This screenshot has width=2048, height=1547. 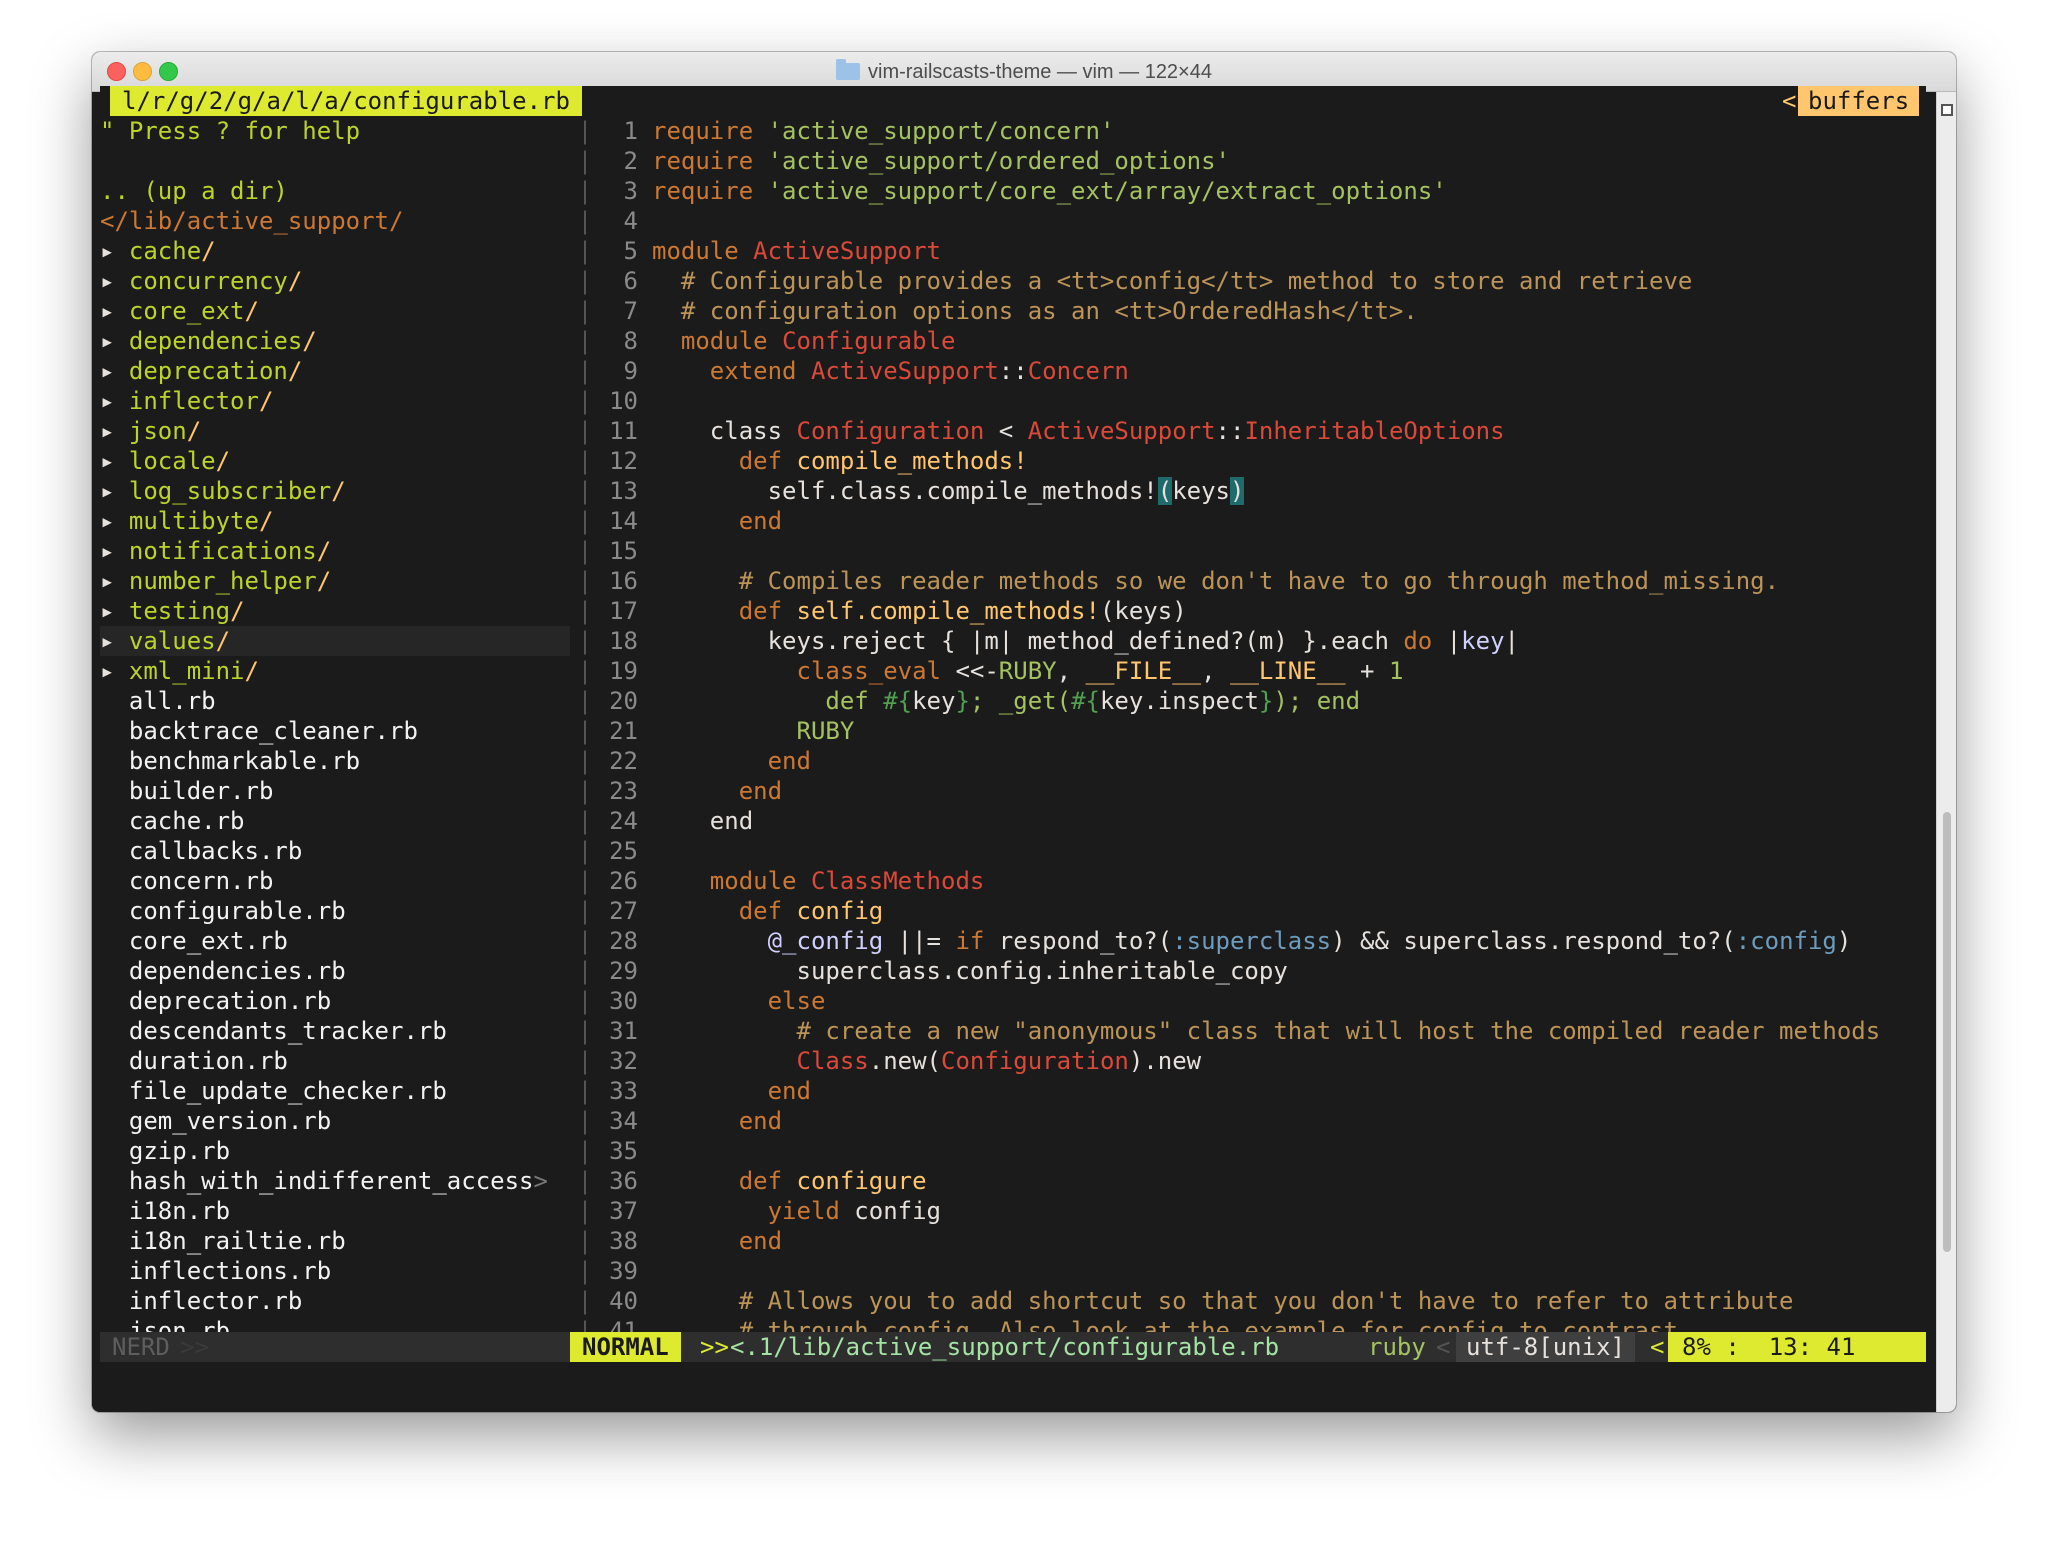 What do you see at coordinates (1263, 1241) in the screenshot?
I see `code-line: 38 end` at bounding box center [1263, 1241].